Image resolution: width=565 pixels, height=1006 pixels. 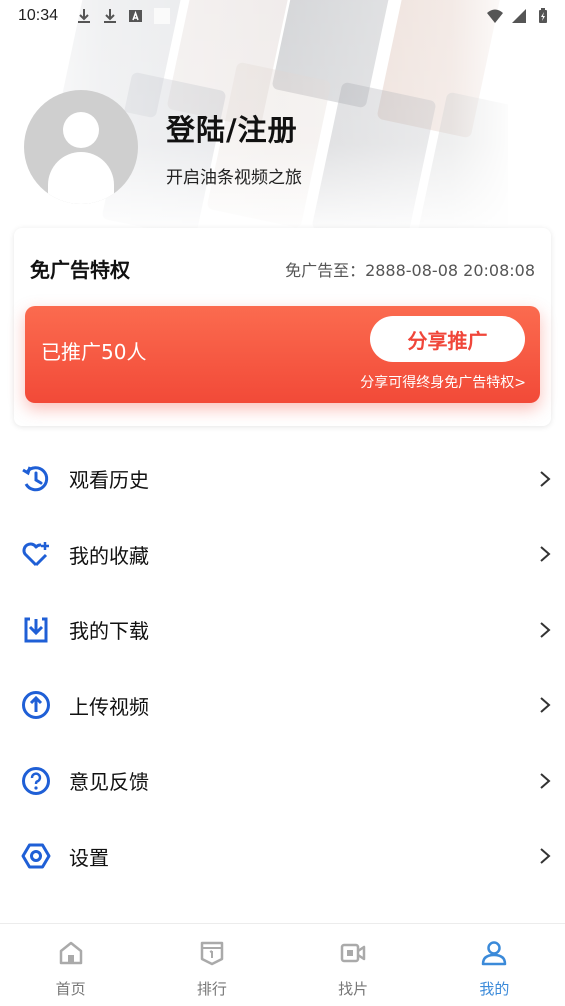 What do you see at coordinates (282, 354) in the screenshot?
I see `promotion-banner: 已推广50人 分享推广 分享可得终身免广告特权>` at bounding box center [282, 354].